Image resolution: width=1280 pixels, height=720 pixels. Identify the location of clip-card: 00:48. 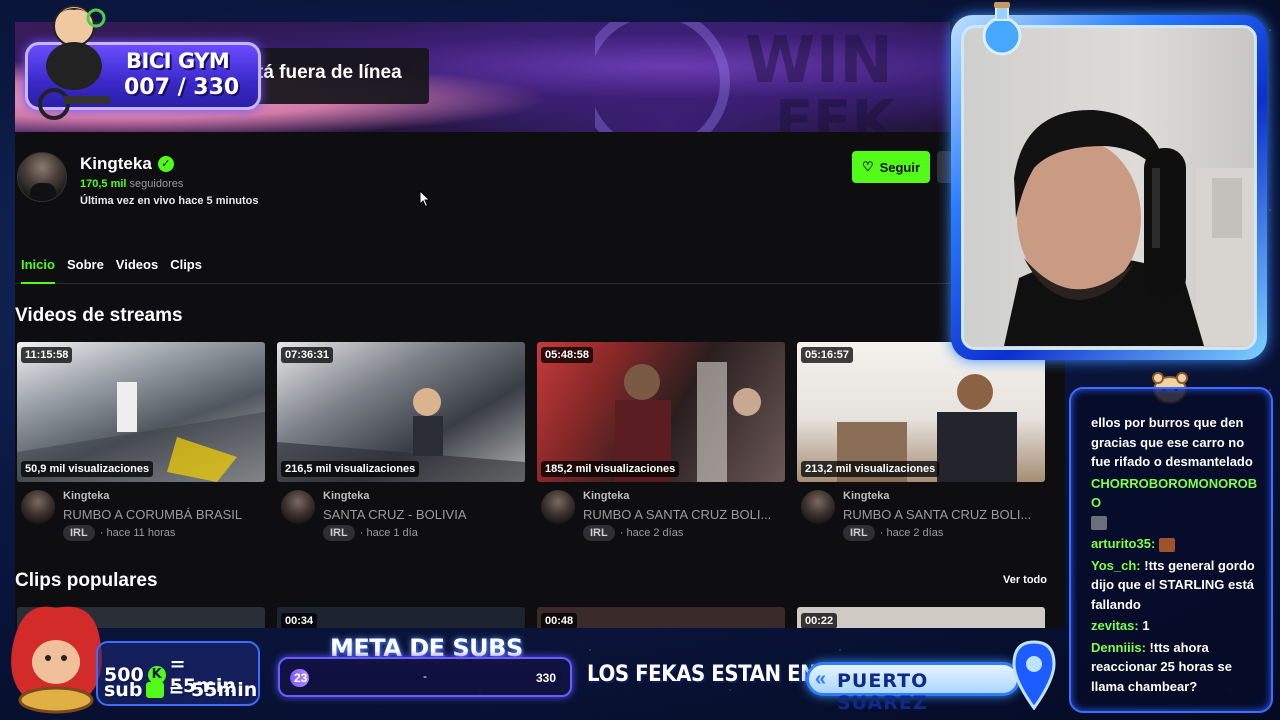
(661, 617).